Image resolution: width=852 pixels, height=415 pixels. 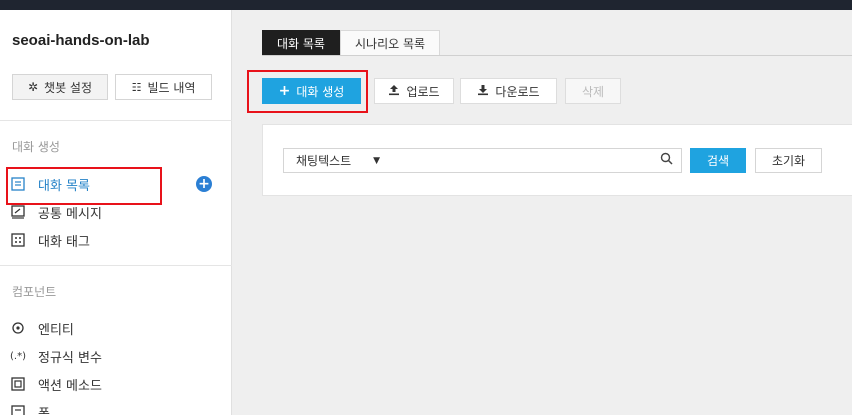 I want to click on highlight-box-create, so click(x=307, y=91).